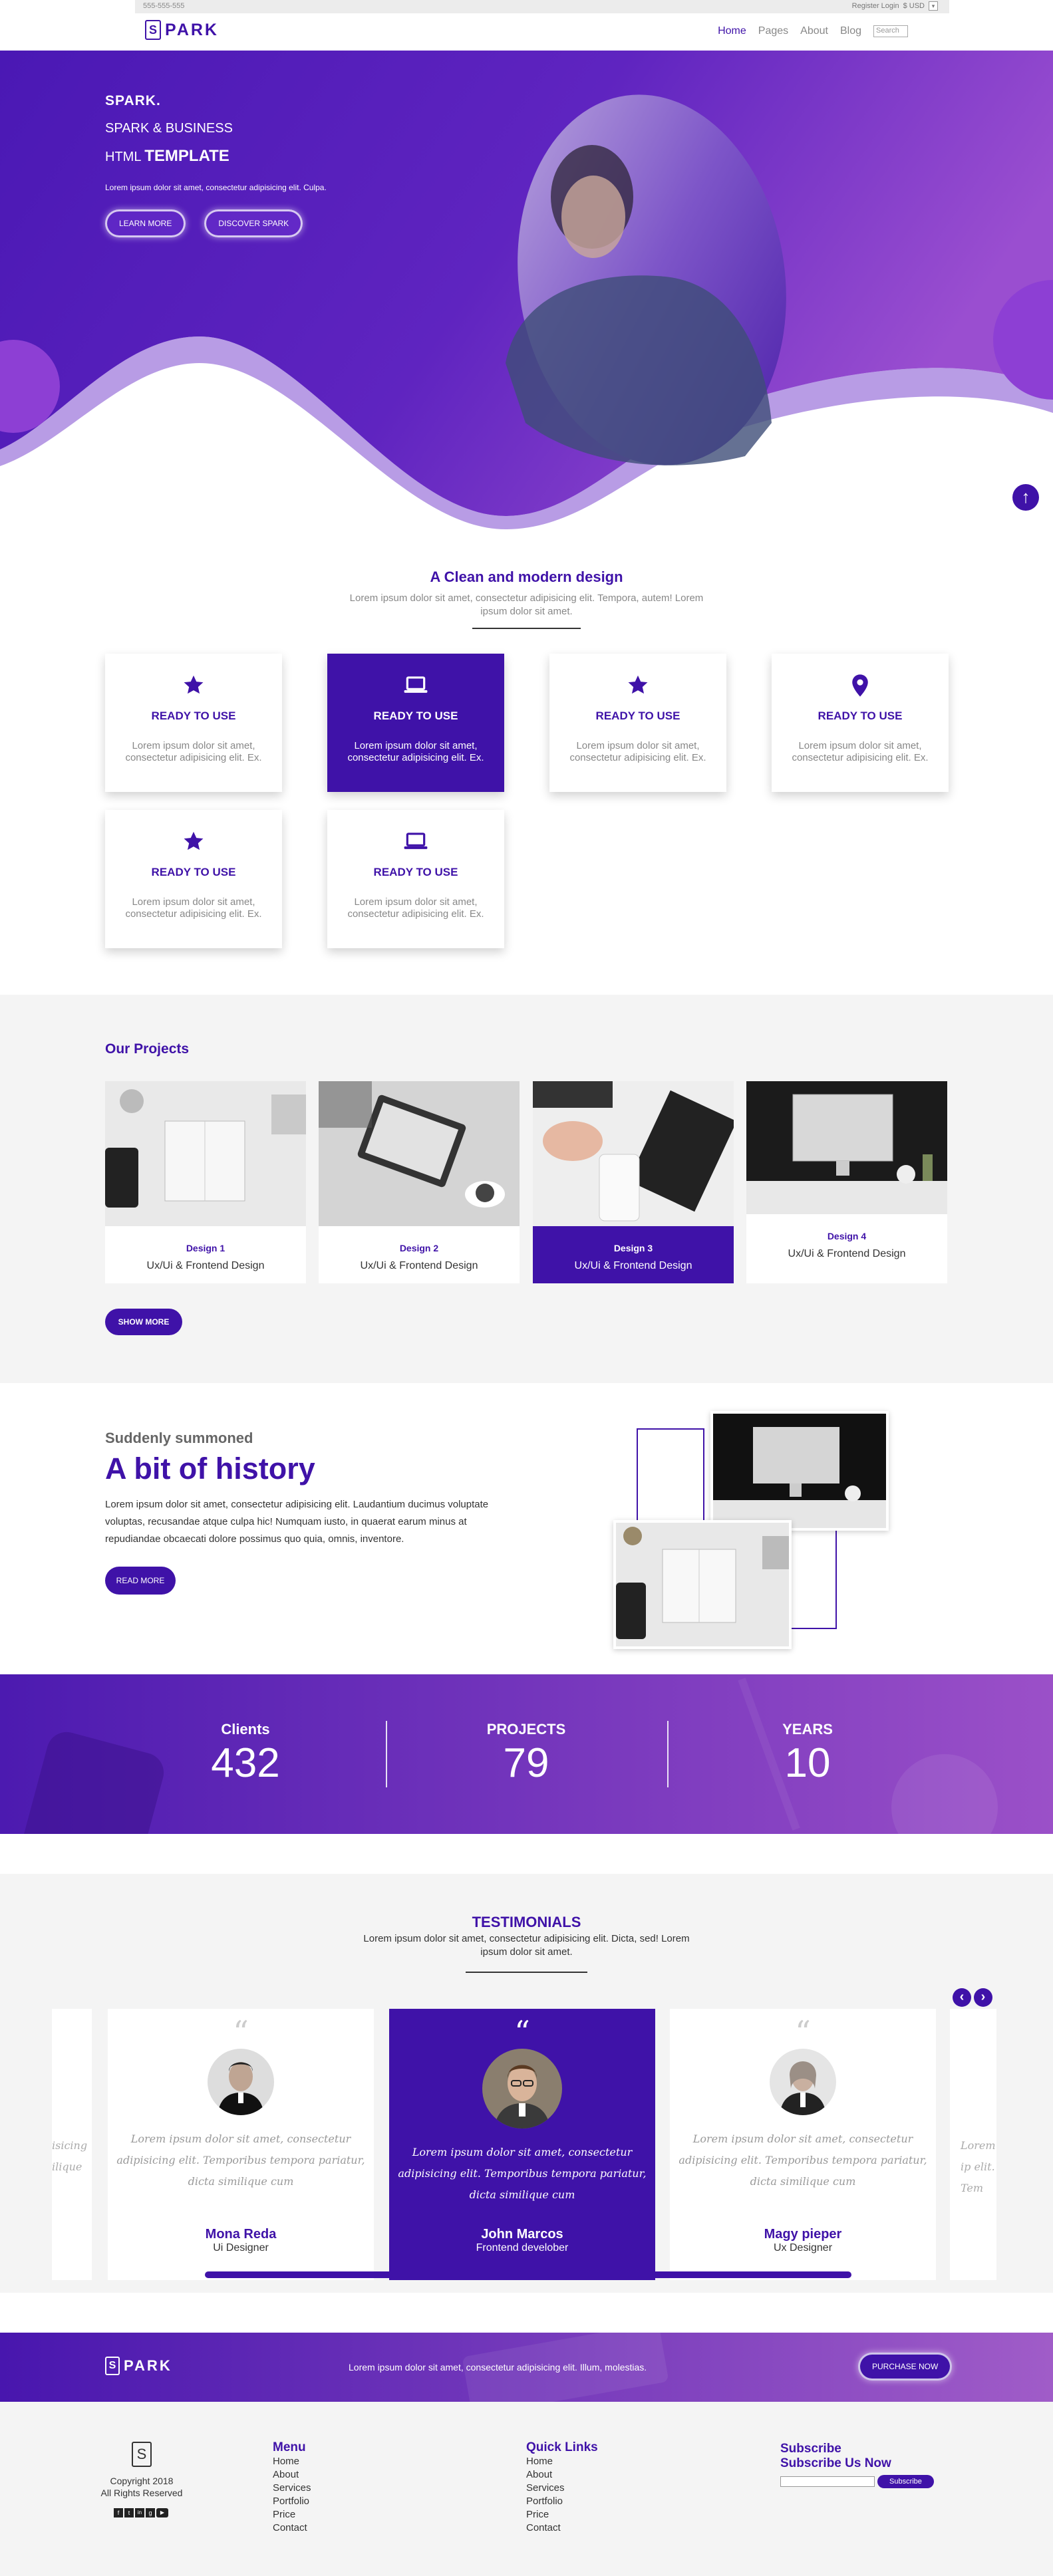 Image resolution: width=1053 pixels, height=2576 pixels. What do you see at coordinates (542, 6) in the screenshot?
I see `top-bar-background` at bounding box center [542, 6].